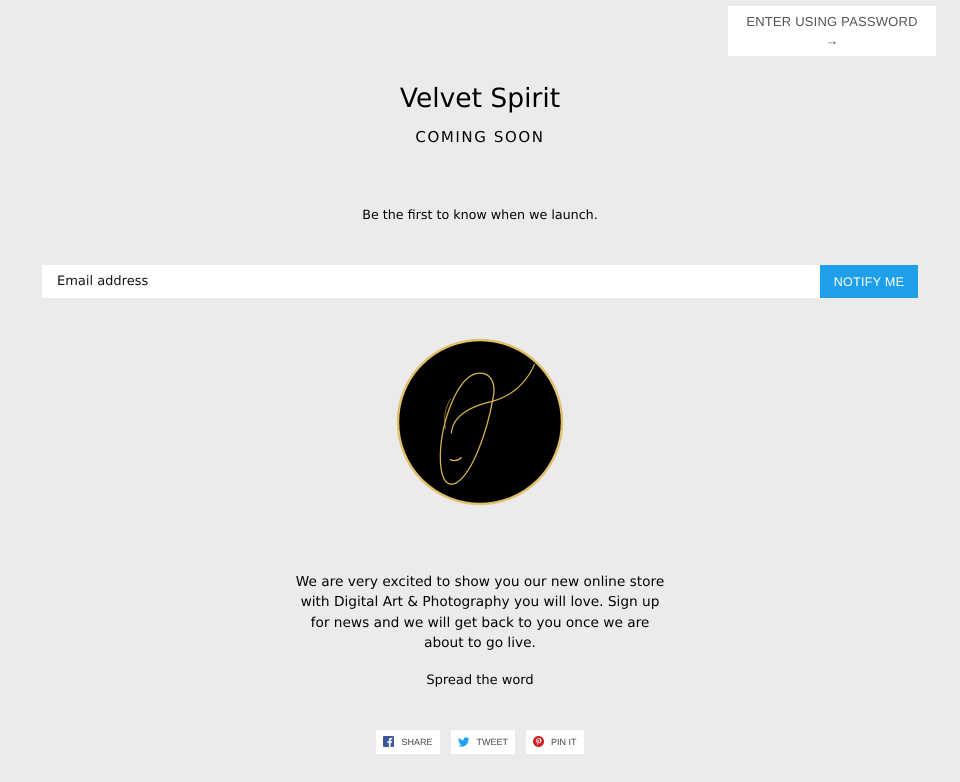 The width and height of the screenshot is (960, 782). What do you see at coordinates (431, 281) in the screenshot?
I see `email-input-field: Email address` at bounding box center [431, 281].